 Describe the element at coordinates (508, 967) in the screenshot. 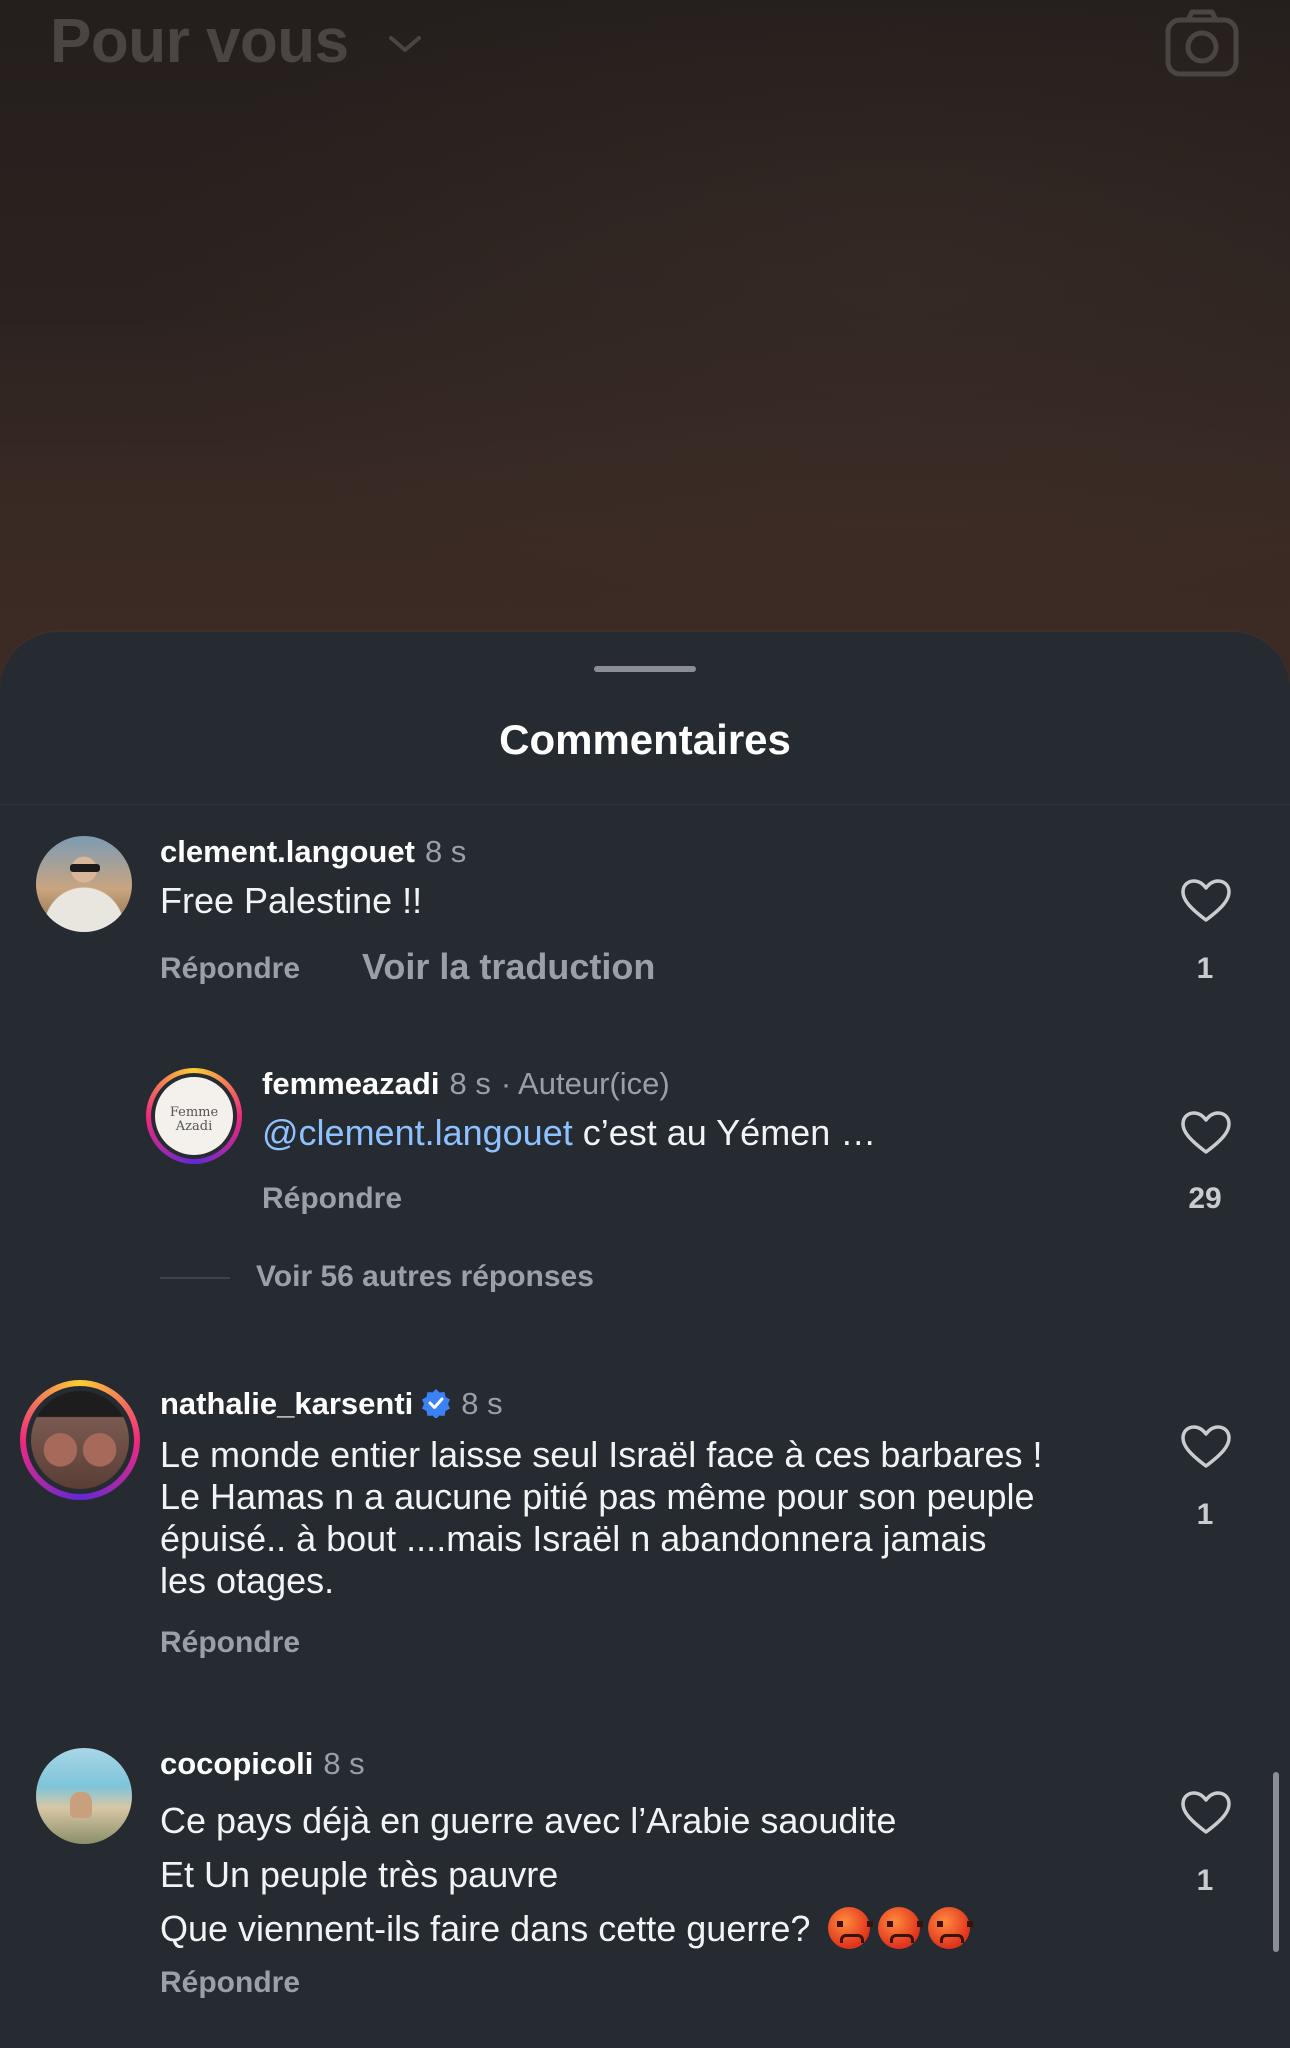

I see `see-translation-button: Voir la traduction` at that location.